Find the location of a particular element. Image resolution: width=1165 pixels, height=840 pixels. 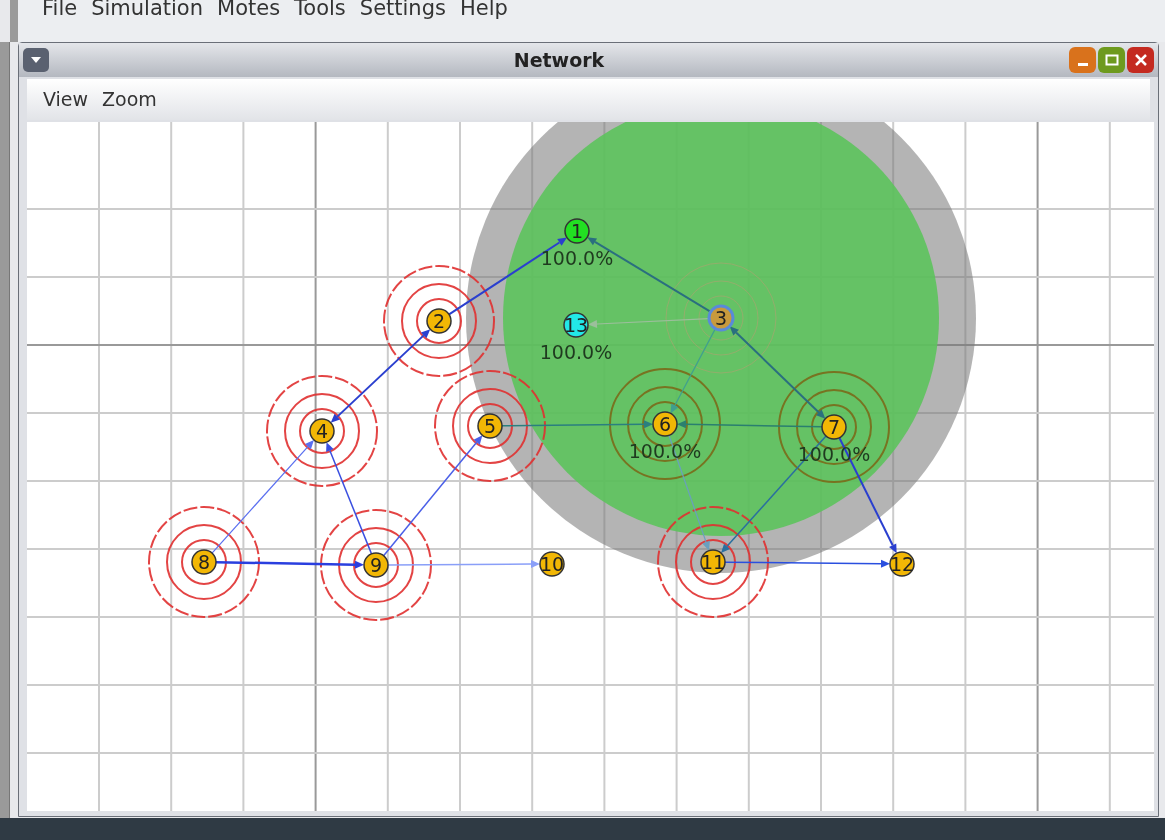

dropdown-icon is located at coordinates (36, 60).